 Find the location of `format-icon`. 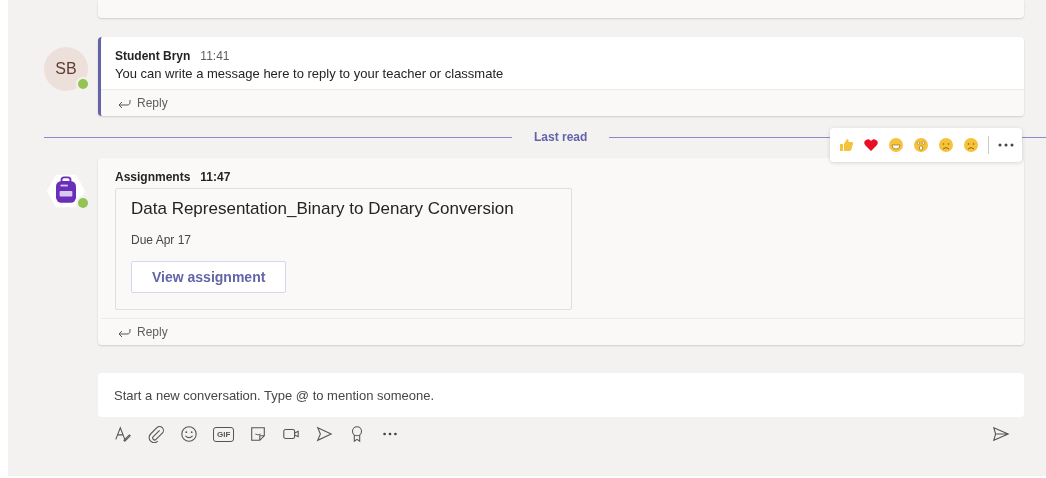

format-icon is located at coordinates (123, 434).